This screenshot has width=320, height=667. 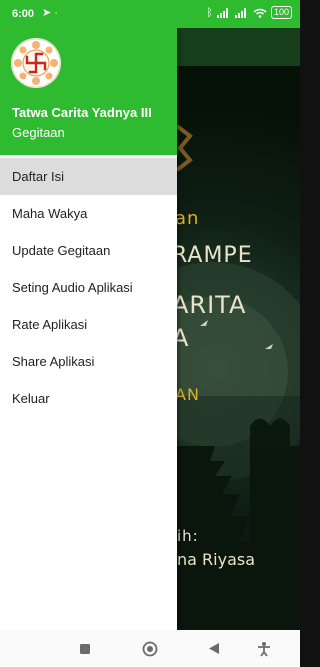 What do you see at coordinates (88, 324) in the screenshot?
I see `menu-item-rate-aplikasi: Rate Aplikasi` at bounding box center [88, 324].